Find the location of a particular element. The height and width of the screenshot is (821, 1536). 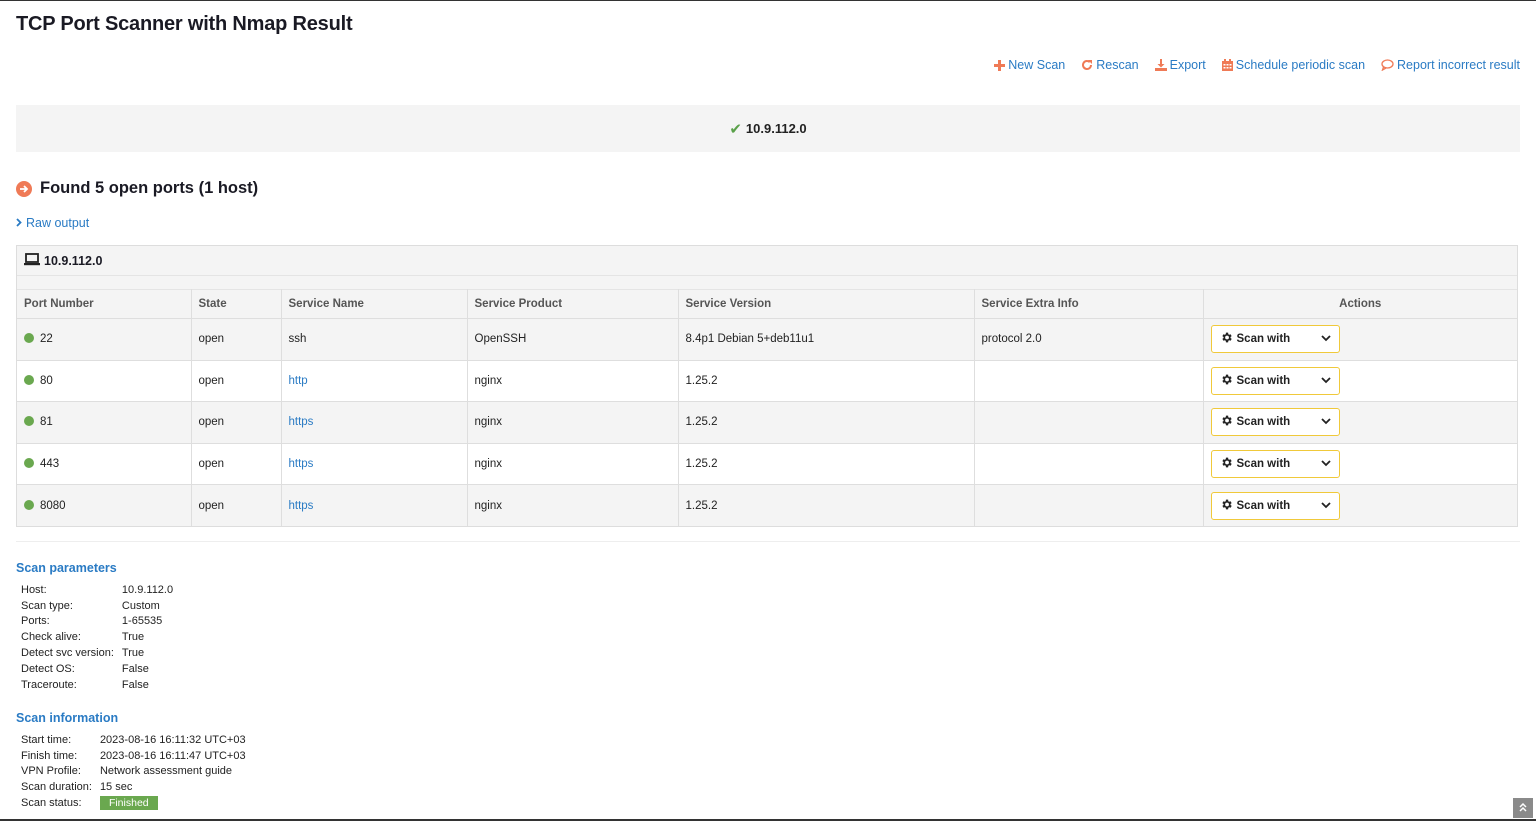

plus-icon is located at coordinates (1000, 65).